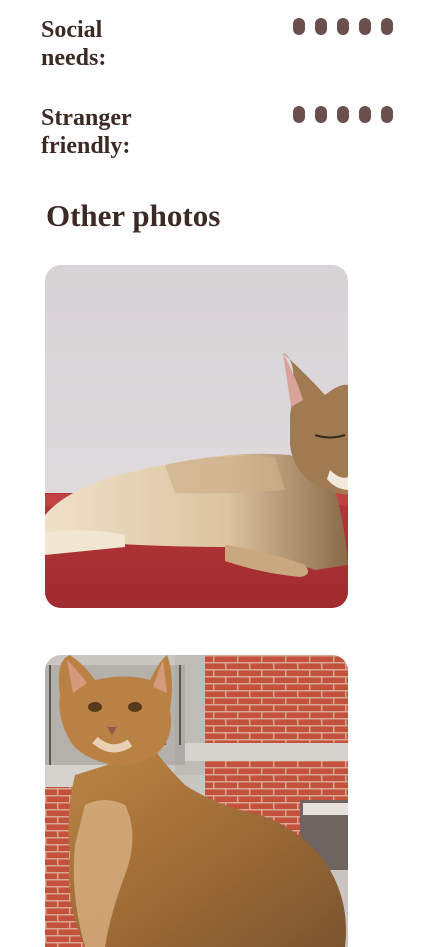 The image size is (438, 947). Describe the element at coordinates (217, 44) in the screenshot. I see `trait-row-social-needs: Social needs:` at that location.